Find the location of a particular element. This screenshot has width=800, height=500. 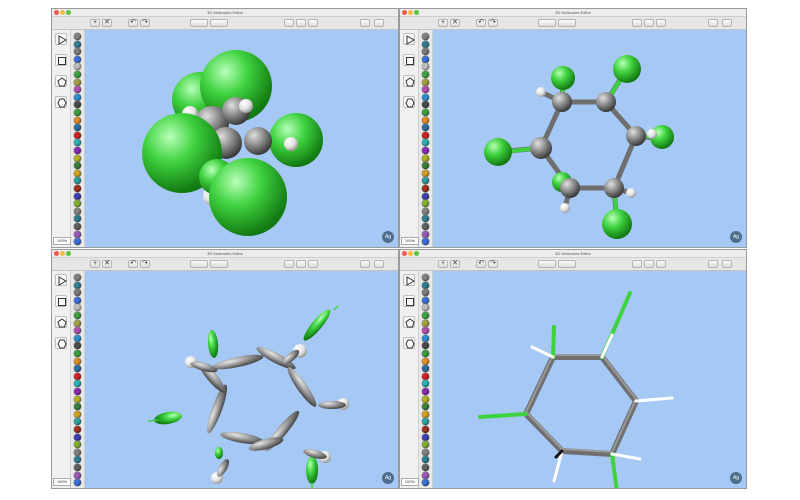

fullscreen-button is located at coordinates (379, 23).